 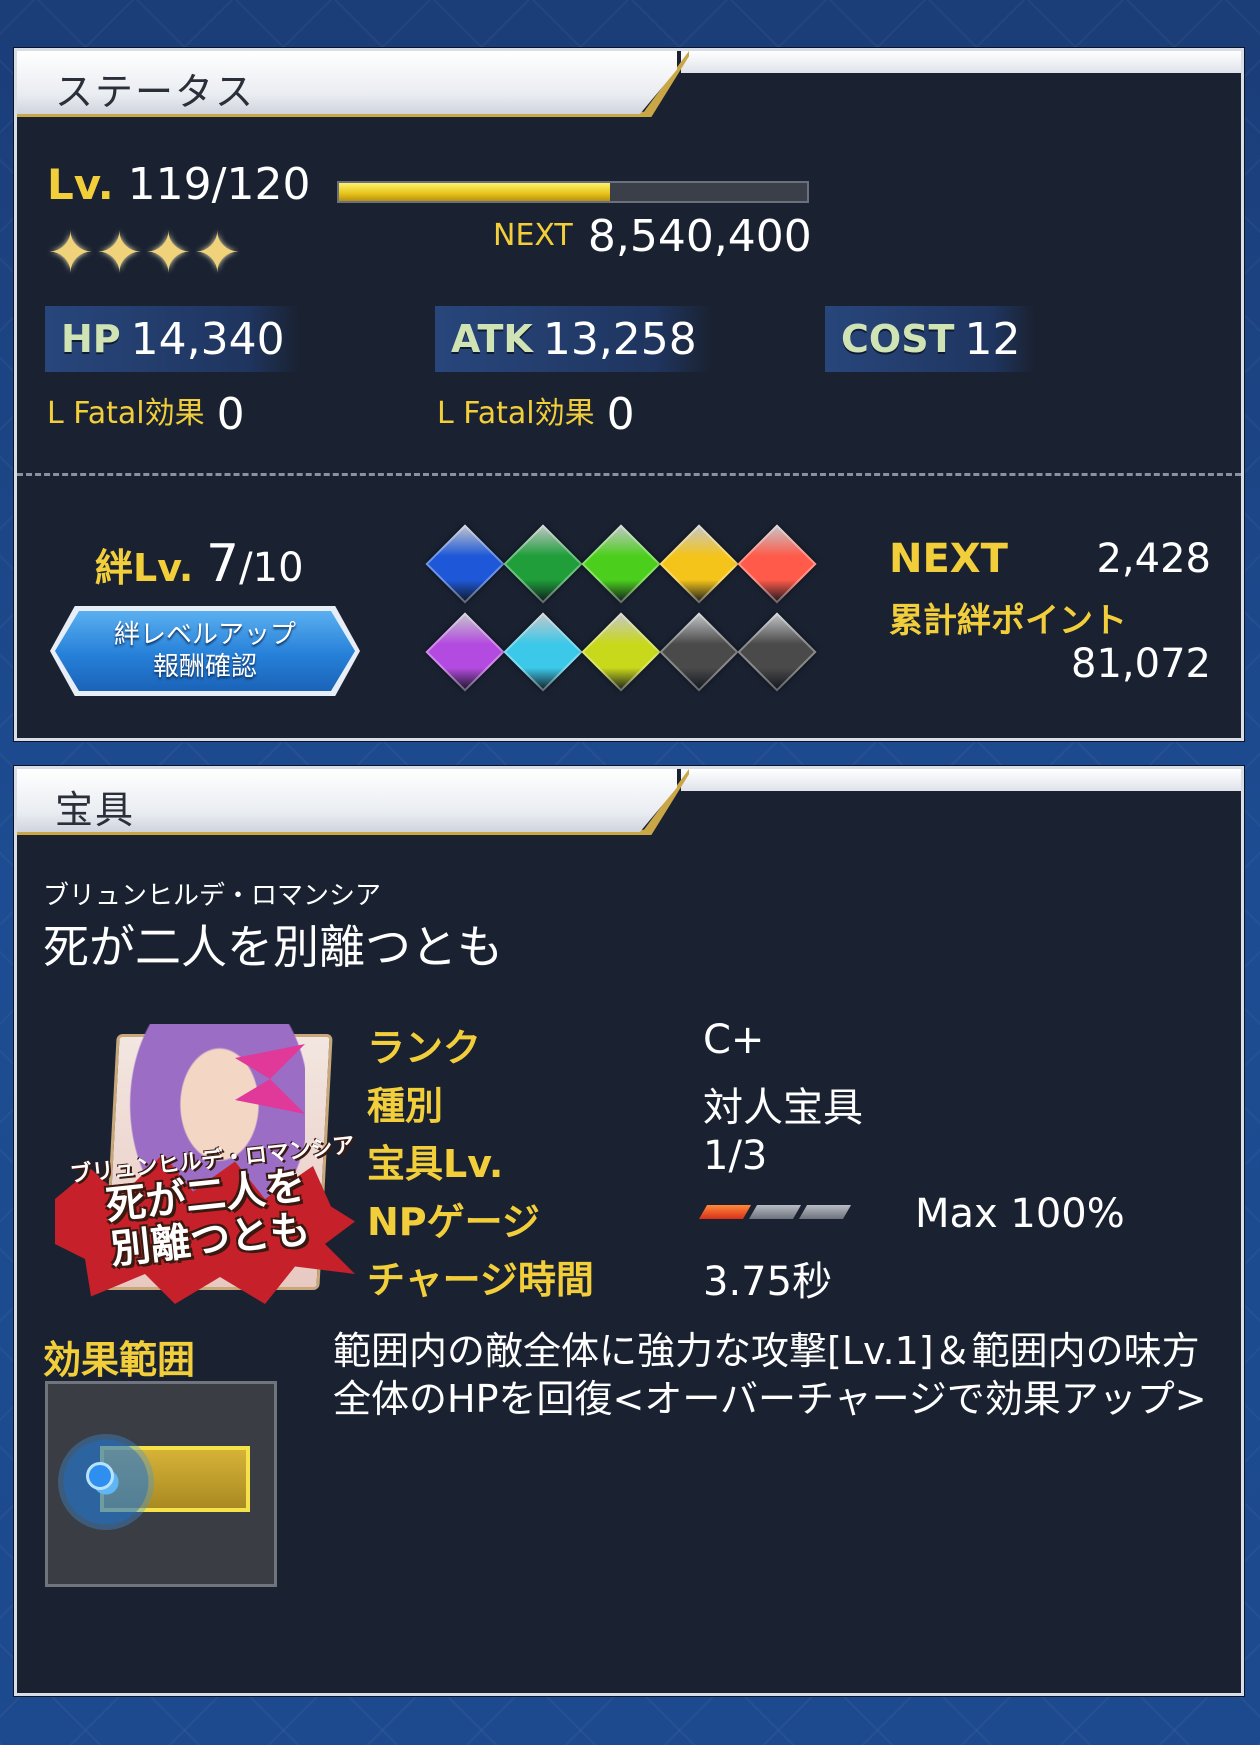 What do you see at coordinates (435, 1164) in the screenshot?
I see `np-level-label: 宝具Lv.` at bounding box center [435, 1164].